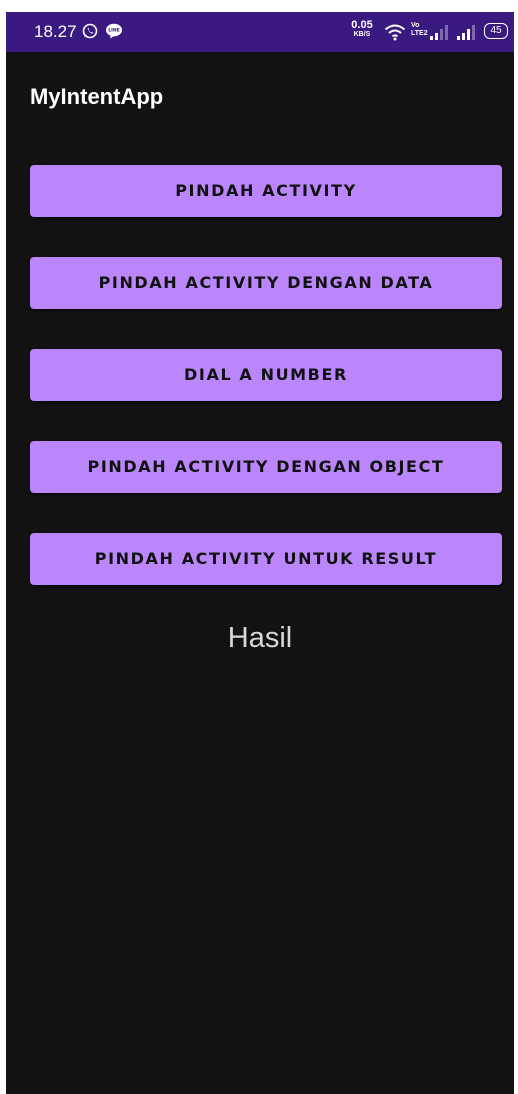 This screenshot has width=518, height=1094. I want to click on volte-bottom-label: LTE2, so click(419, 33).